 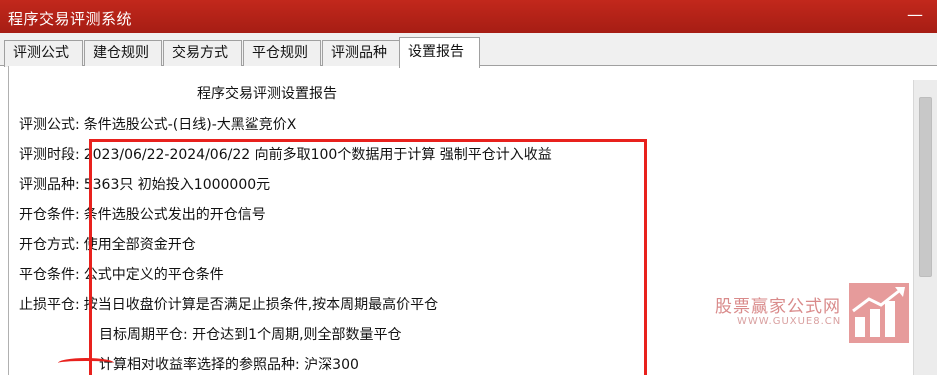 I want to click on row-instruments: 评测品种: 5363只 初始投入1000000元, so click(x=144, y=184).